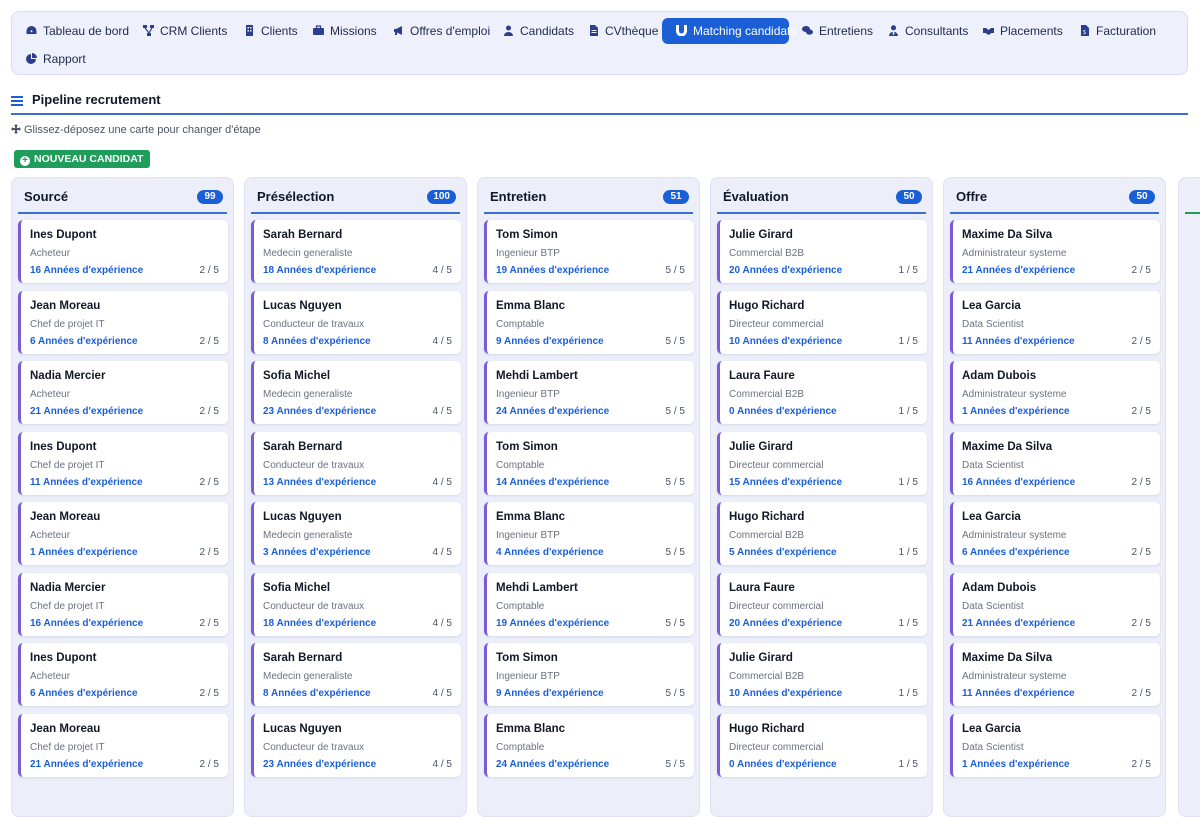  Describe the element at coordinates (185, 31) in the screenshot. I see `nav-crm-clients: CRM Clients` at that location.